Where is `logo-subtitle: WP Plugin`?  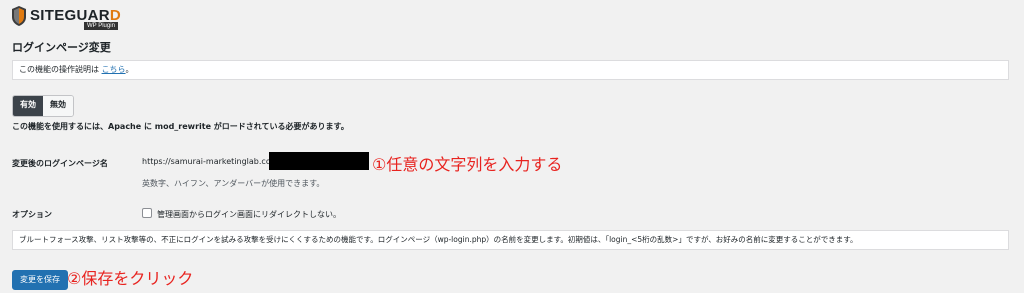
logo-subtitle: WP Plugin is located at coordinates (101, 26).